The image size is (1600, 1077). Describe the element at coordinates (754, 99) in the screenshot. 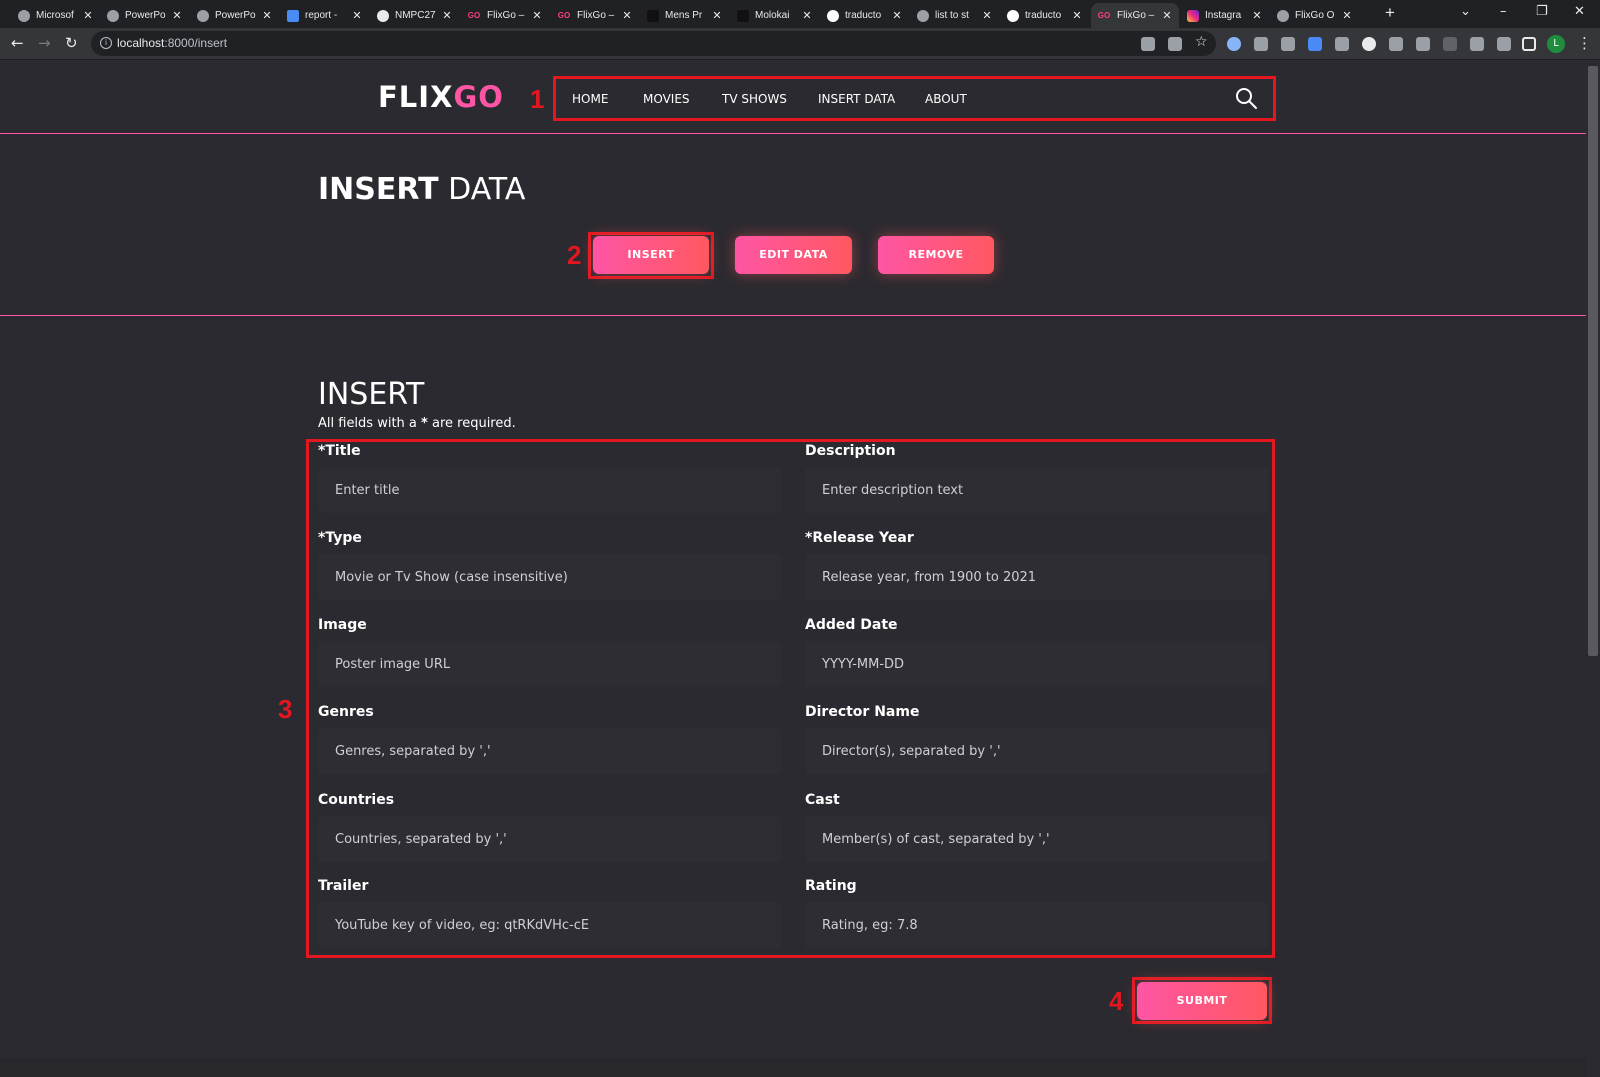

I see `nav-tv-shows: TV SHOWS` at that location.